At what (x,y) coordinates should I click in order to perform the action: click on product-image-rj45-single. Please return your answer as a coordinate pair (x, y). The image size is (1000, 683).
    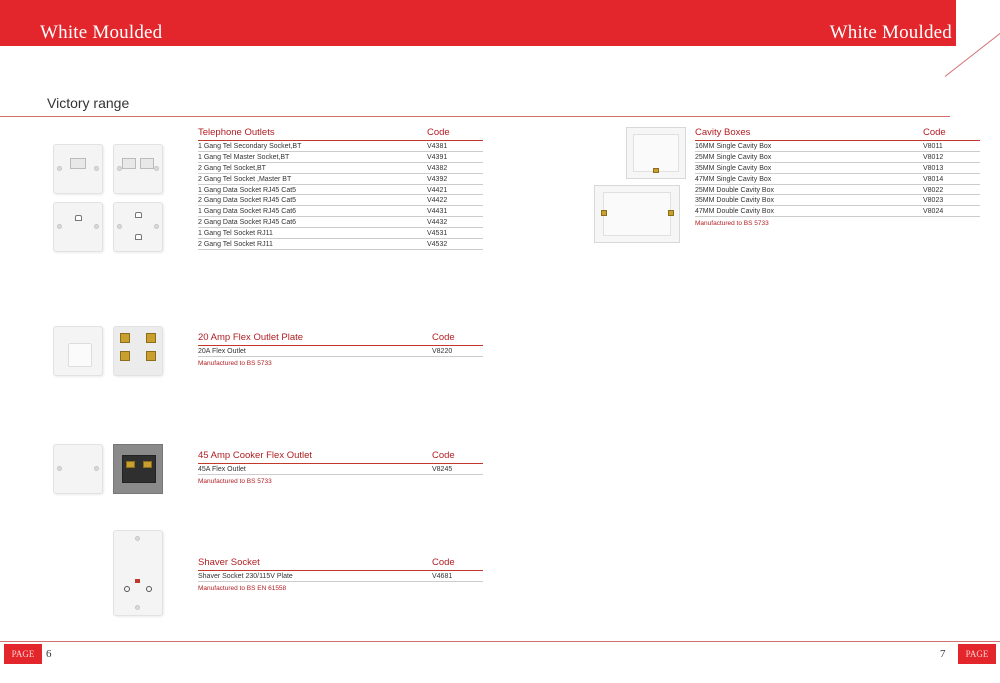
    Looking at the image, I should click on (78, 227).